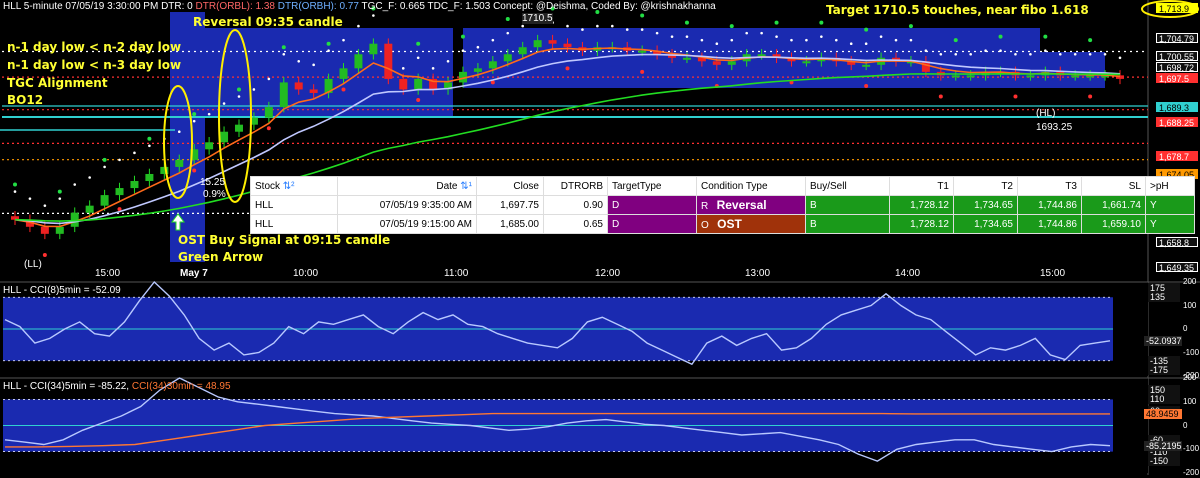  I want to click on dtr-orbl: DTR(ORBL): 1.38, so click(235, 6).